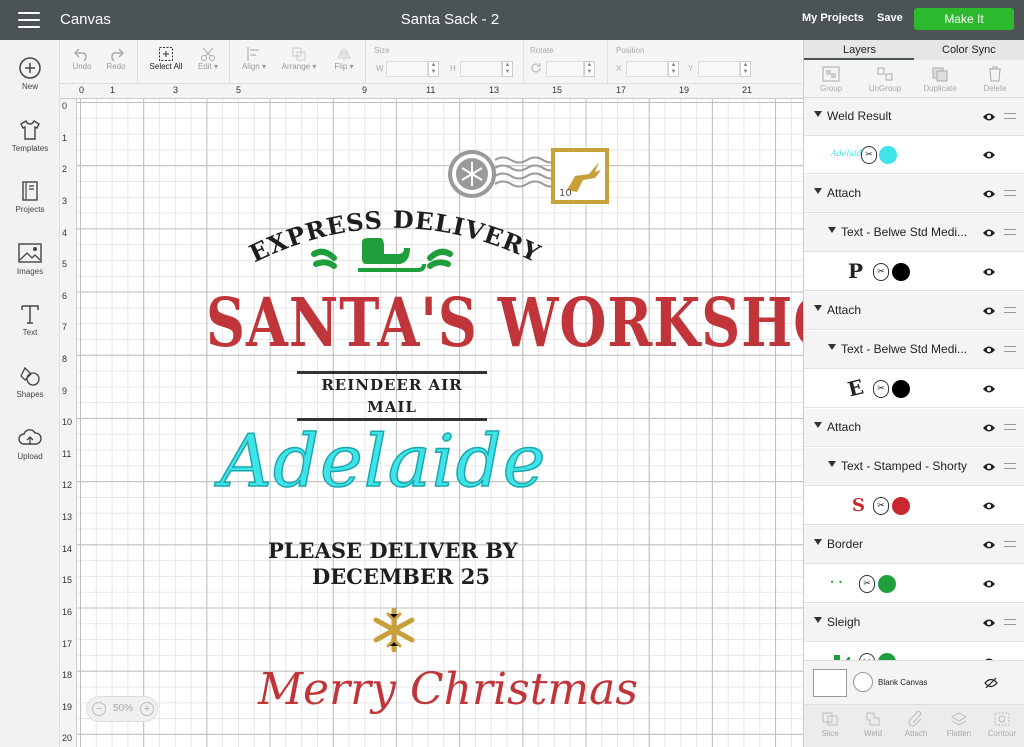 The height and width of the screenshot is (747, 1024). I want to click on flatten-button: Flatten, so click(959, 724).